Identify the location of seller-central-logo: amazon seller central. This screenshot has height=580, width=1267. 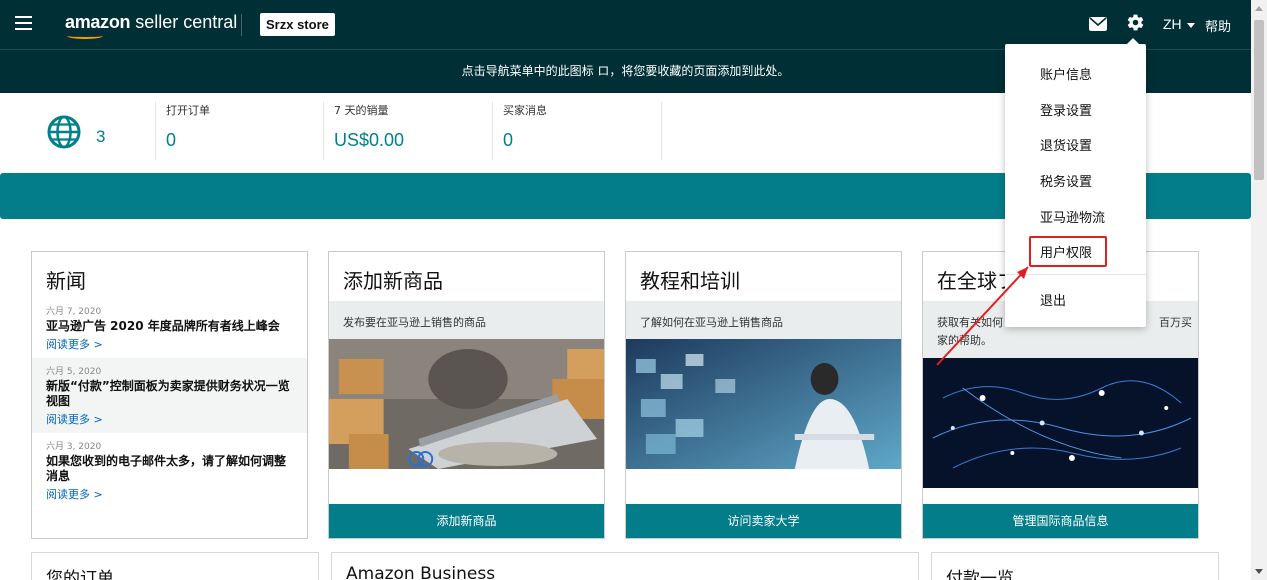
(151, 25).